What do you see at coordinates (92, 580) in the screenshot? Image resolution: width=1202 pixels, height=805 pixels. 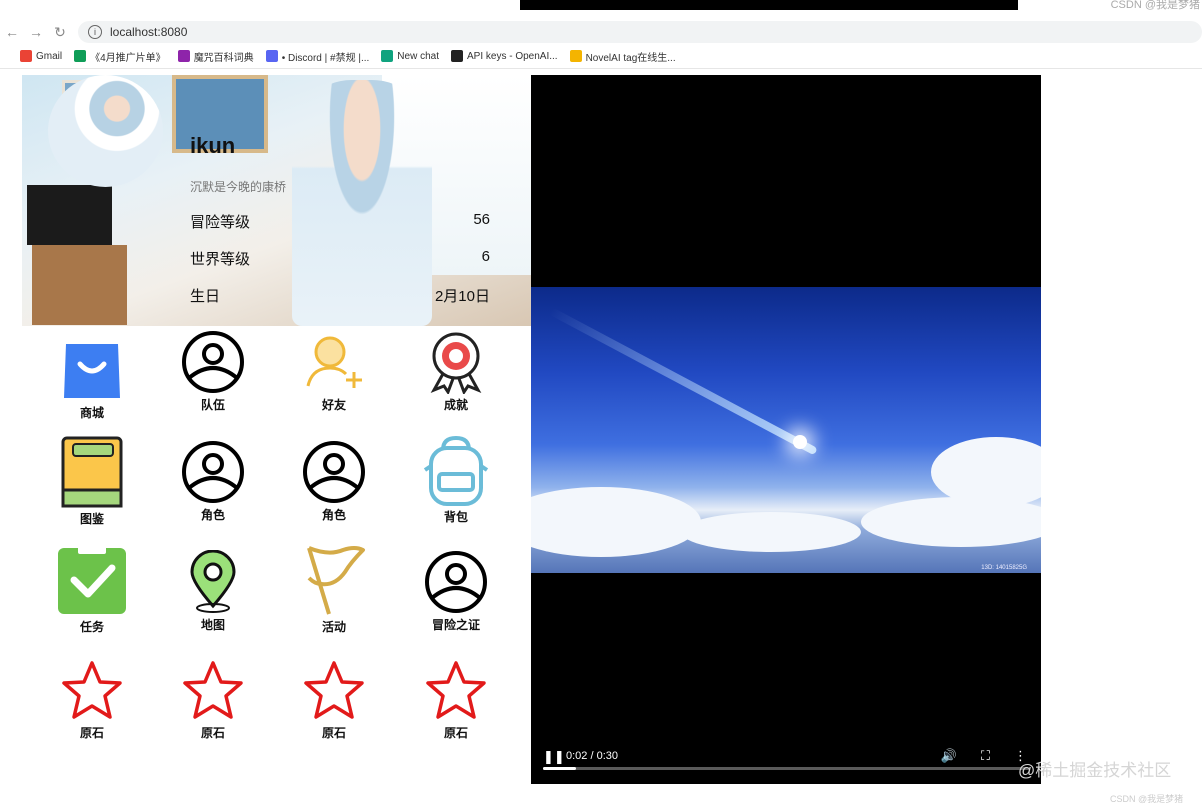 I see `task-check-icon` at bounding box center [92, 580].